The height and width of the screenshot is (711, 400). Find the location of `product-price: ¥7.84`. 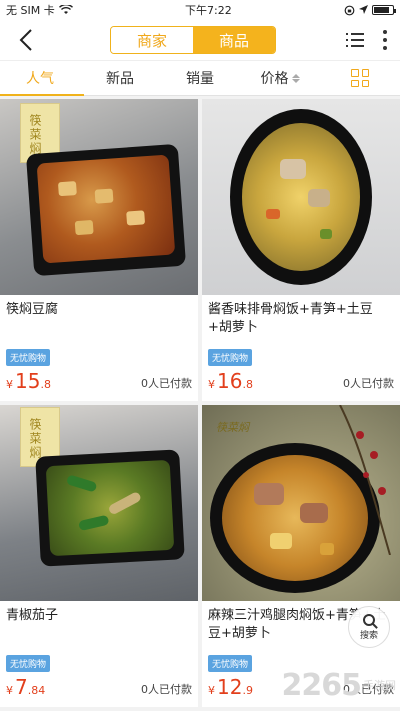

product-price: ¥7.84 is located at coordinates (25, 687).